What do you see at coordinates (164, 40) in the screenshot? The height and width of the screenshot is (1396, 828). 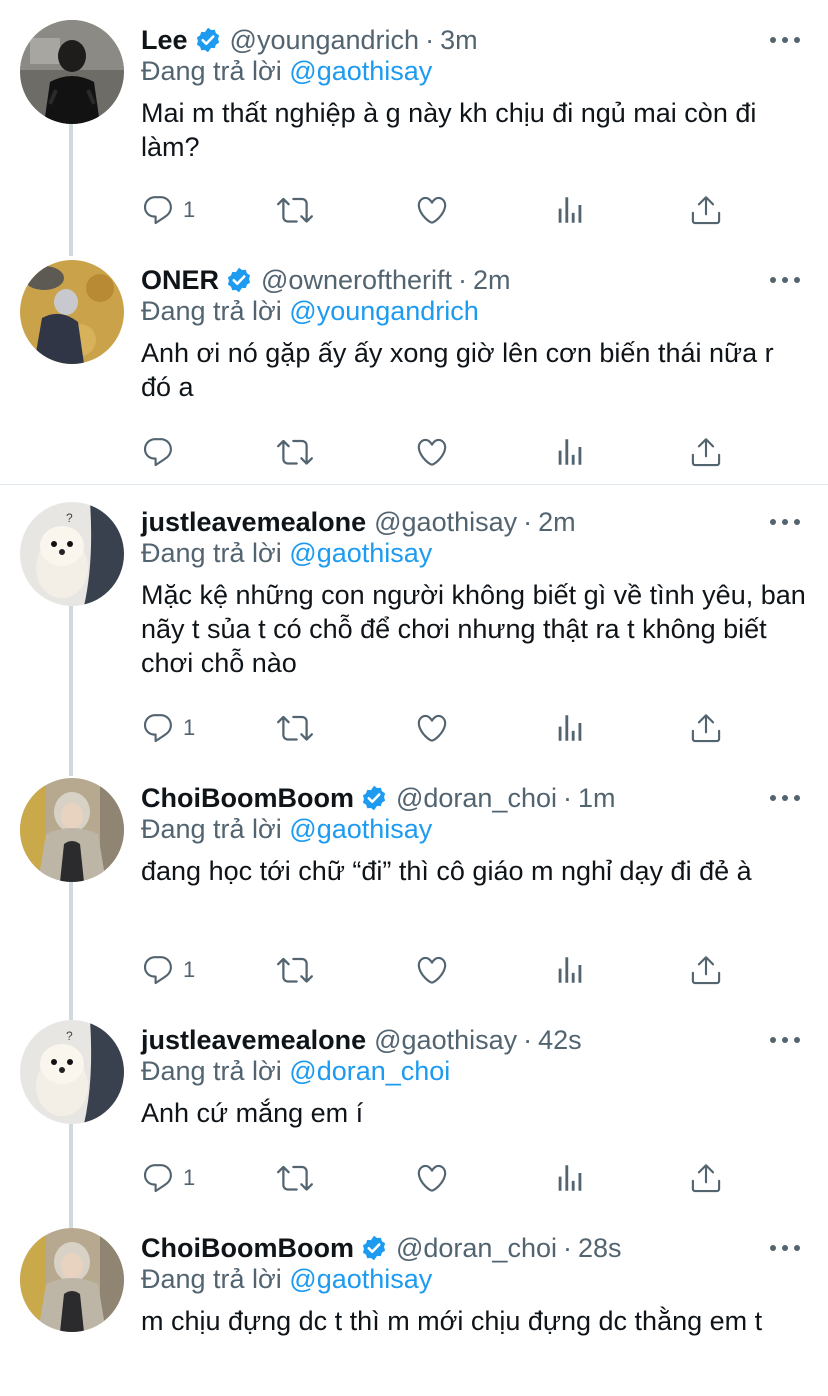 I see `author-name: Lee` at bounding box center [164, 40].